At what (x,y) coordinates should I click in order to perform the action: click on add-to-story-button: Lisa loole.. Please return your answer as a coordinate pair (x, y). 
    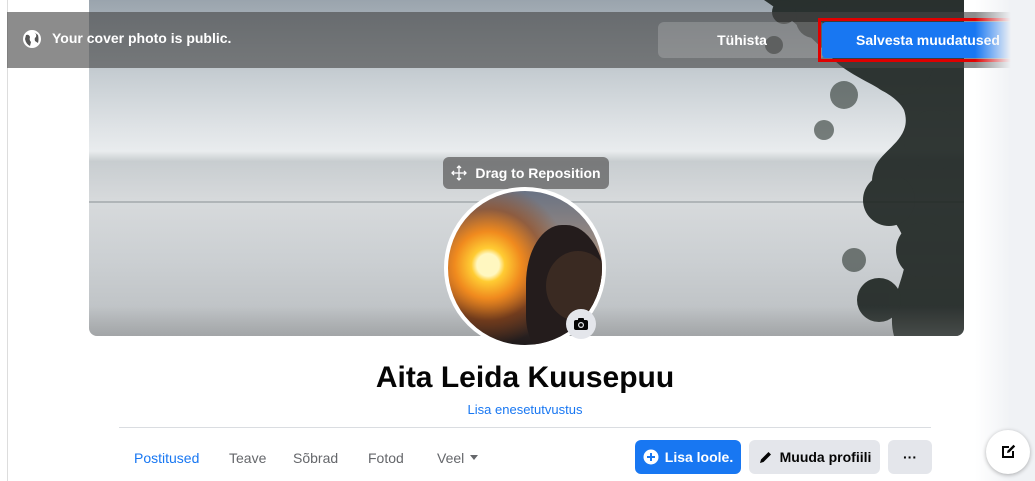
    Looking at the image, I should click on (688, 457).